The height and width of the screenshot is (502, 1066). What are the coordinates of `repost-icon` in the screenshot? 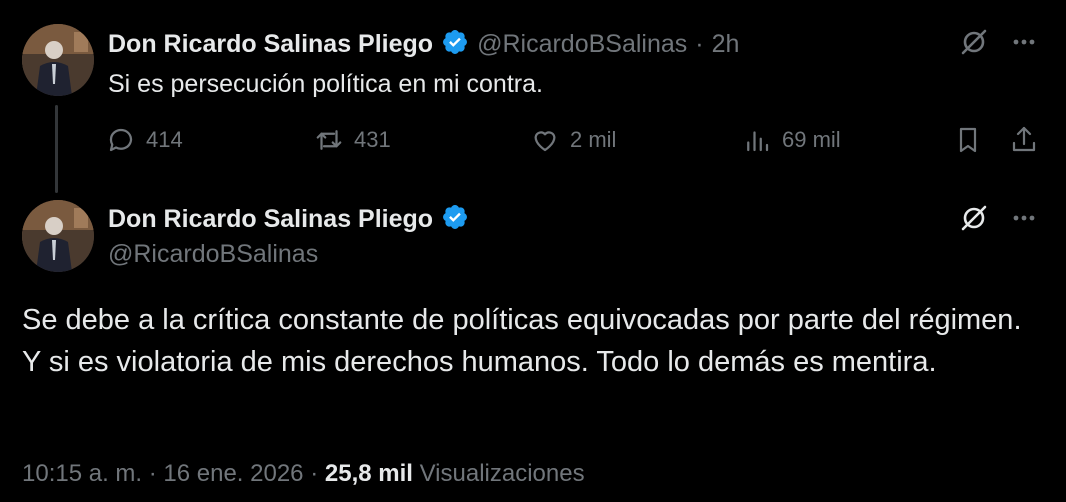 It's located at (329, 140).